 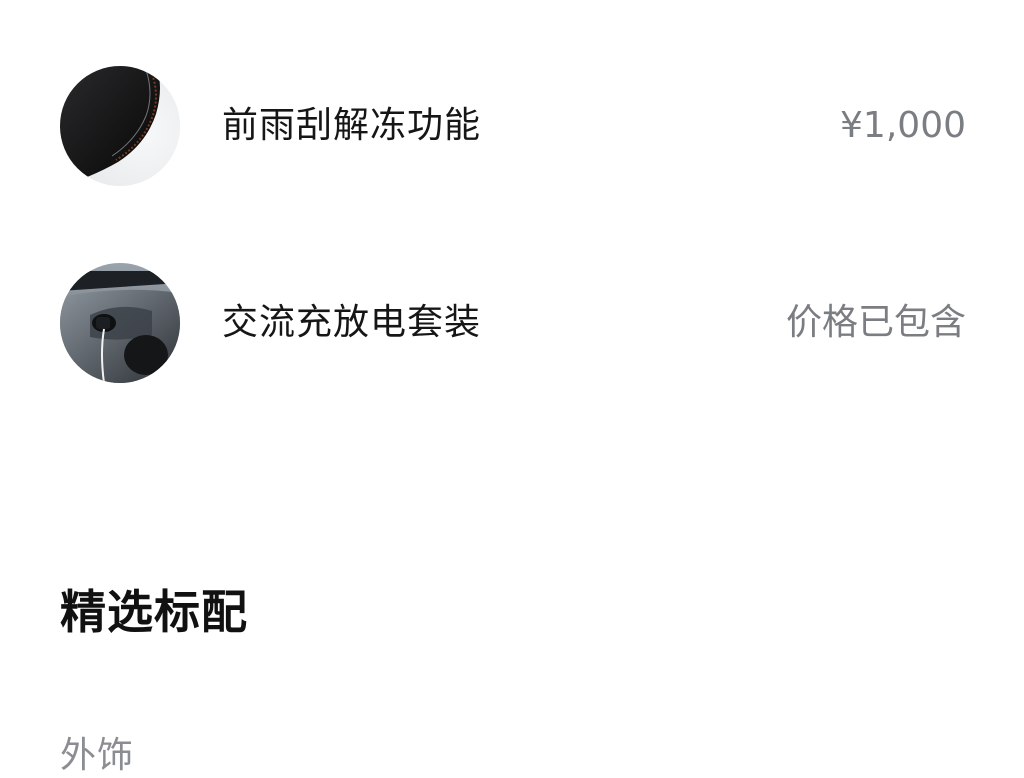 What do you see at coordinates (352, 125) in the screenshot?
I see `option-name: 前雨刮解冻功能` at bounding box center [352, 125].